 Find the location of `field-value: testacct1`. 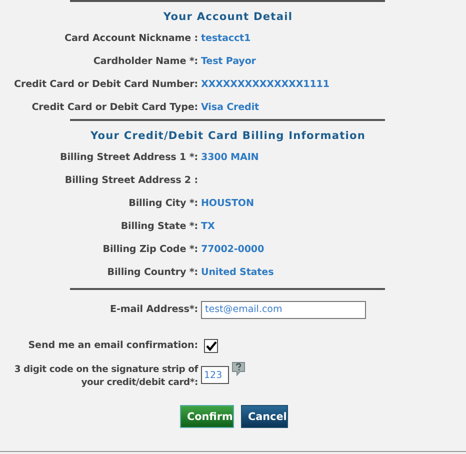

field-value: testacct1 is located at coordinates (226, 38).